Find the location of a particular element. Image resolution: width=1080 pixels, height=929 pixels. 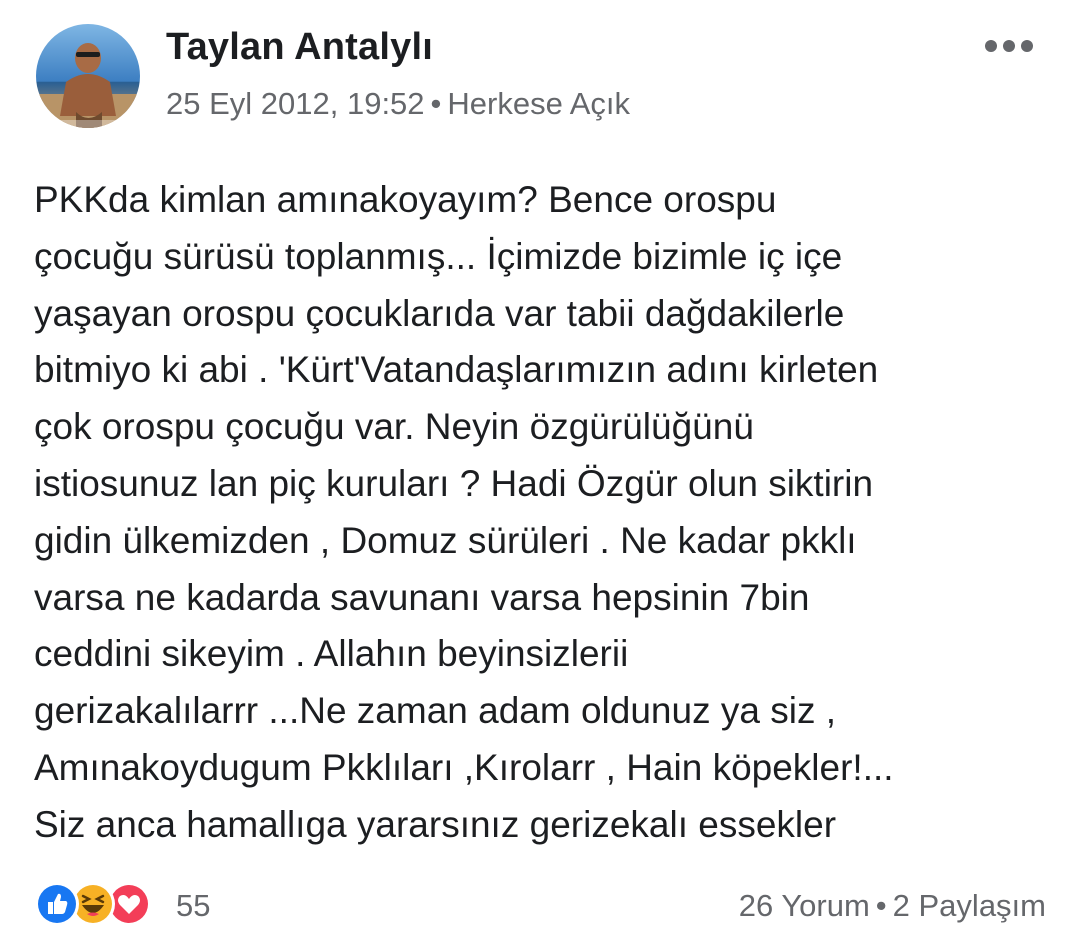

post-body-line: ceddini sikeyim . Allahın beyinsizlerii is located at coordinates (331, 654).